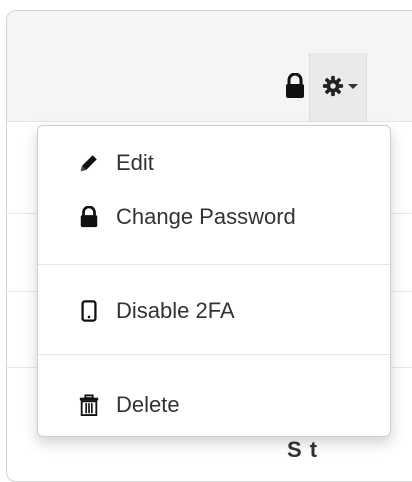 This screenshot has width=412, height=482. I want to click on mobile-phone-icon, so click(89, 311).